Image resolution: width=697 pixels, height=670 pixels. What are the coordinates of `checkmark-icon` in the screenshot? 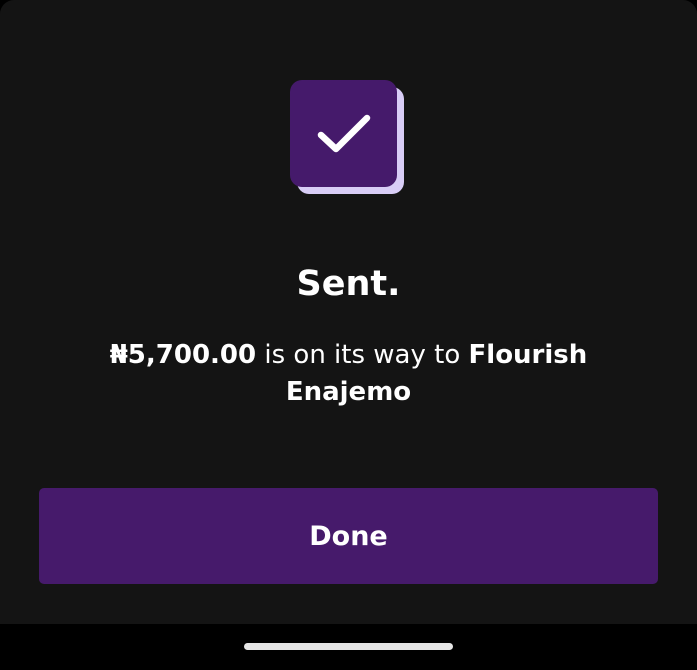 It's located at (343, 133).